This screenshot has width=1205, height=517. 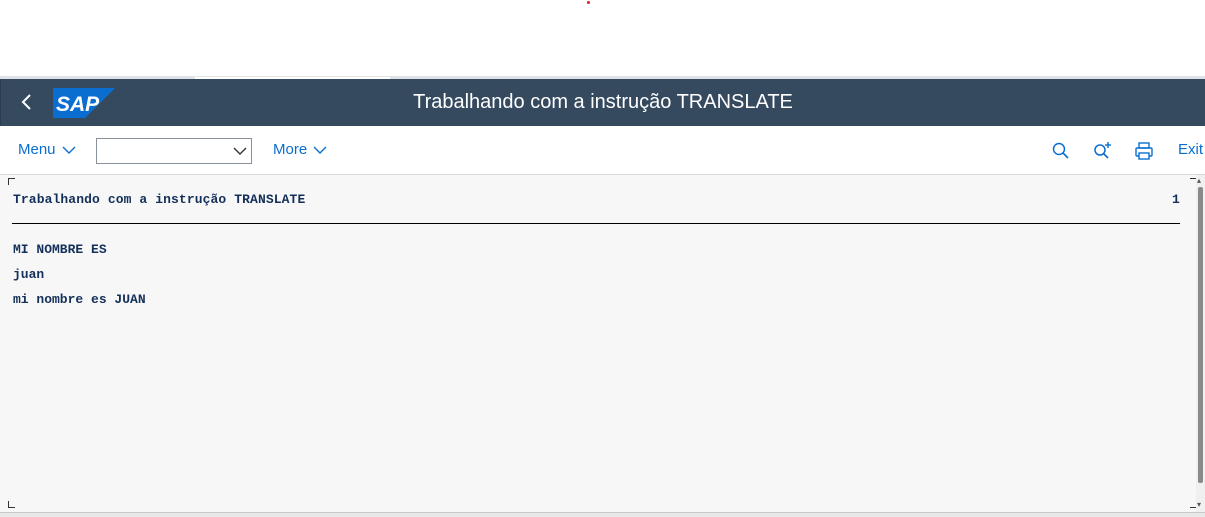 What do you see at coordinates (1176, 199) in the screenshot?
I see `page-number: 1` at bounding box center [1176, 199].